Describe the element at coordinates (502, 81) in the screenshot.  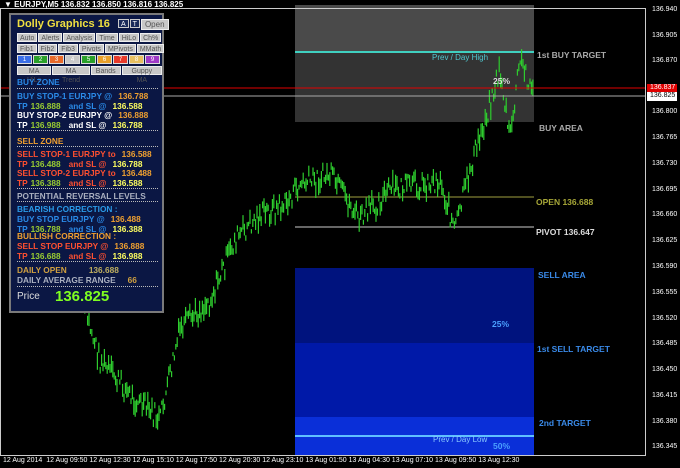
I see `buy-25-label: 25%` at that location.